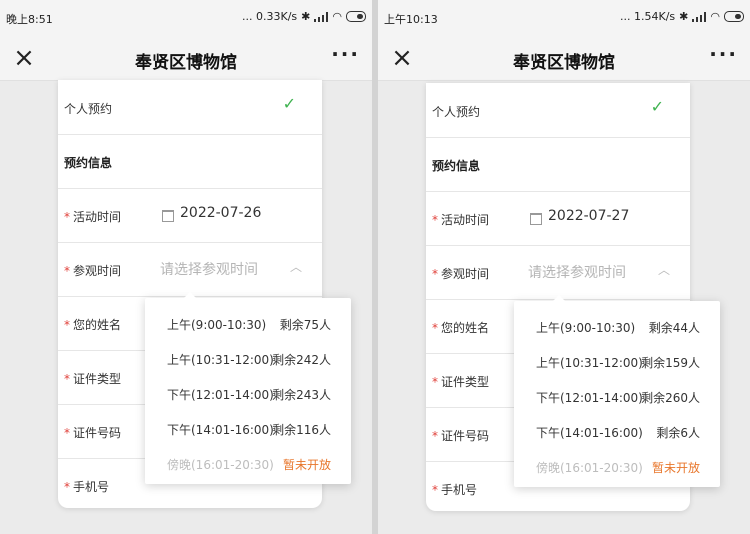 This screenshot has width=750, height=534. I want to click on network-speed: ... 0.33K/s, so click(270, 16).